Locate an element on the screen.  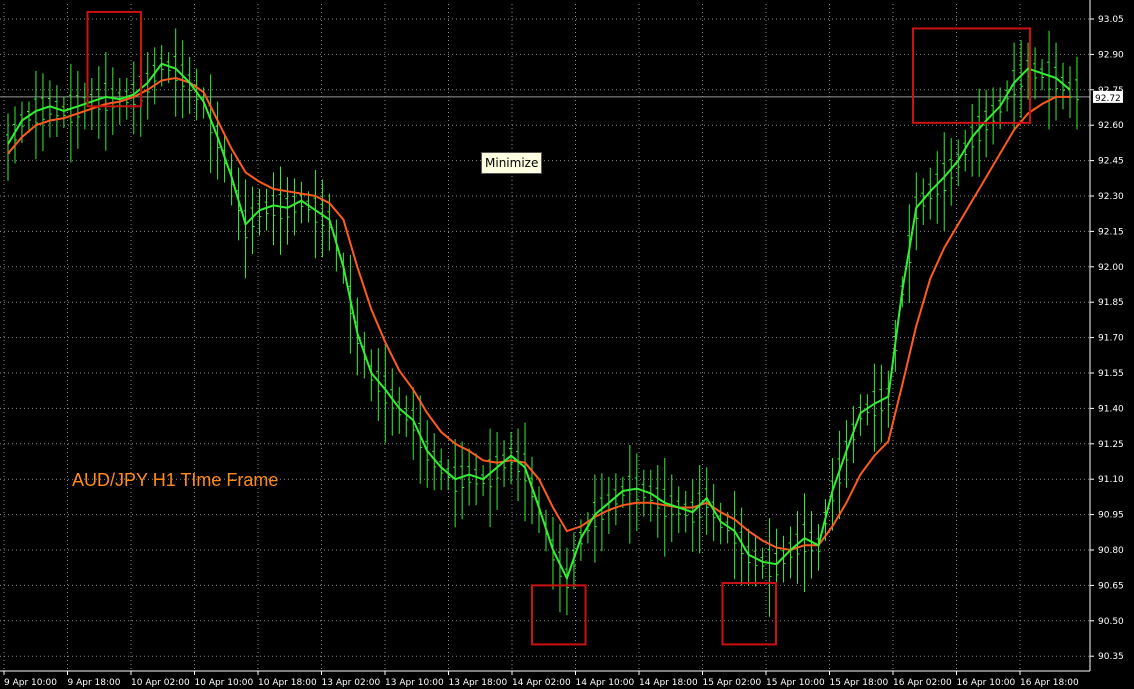
x-tick-label: 10 Apr 02:00 is located at coordinates (160, 683).